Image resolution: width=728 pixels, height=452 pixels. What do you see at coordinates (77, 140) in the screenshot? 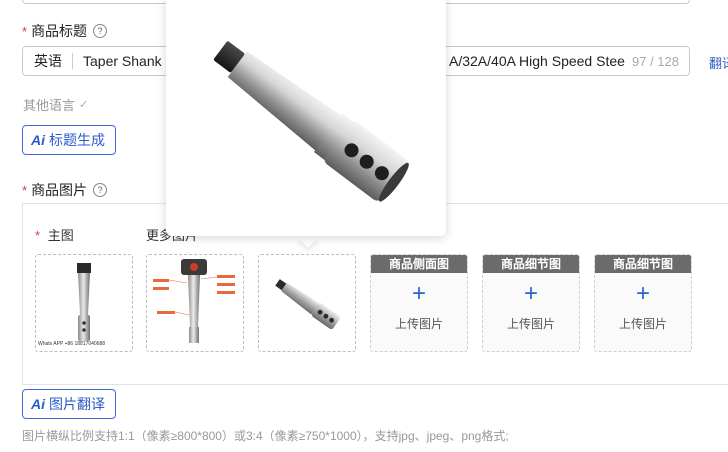
I see `title-generate-label: 标题生成` at bounding box center [77, 140].